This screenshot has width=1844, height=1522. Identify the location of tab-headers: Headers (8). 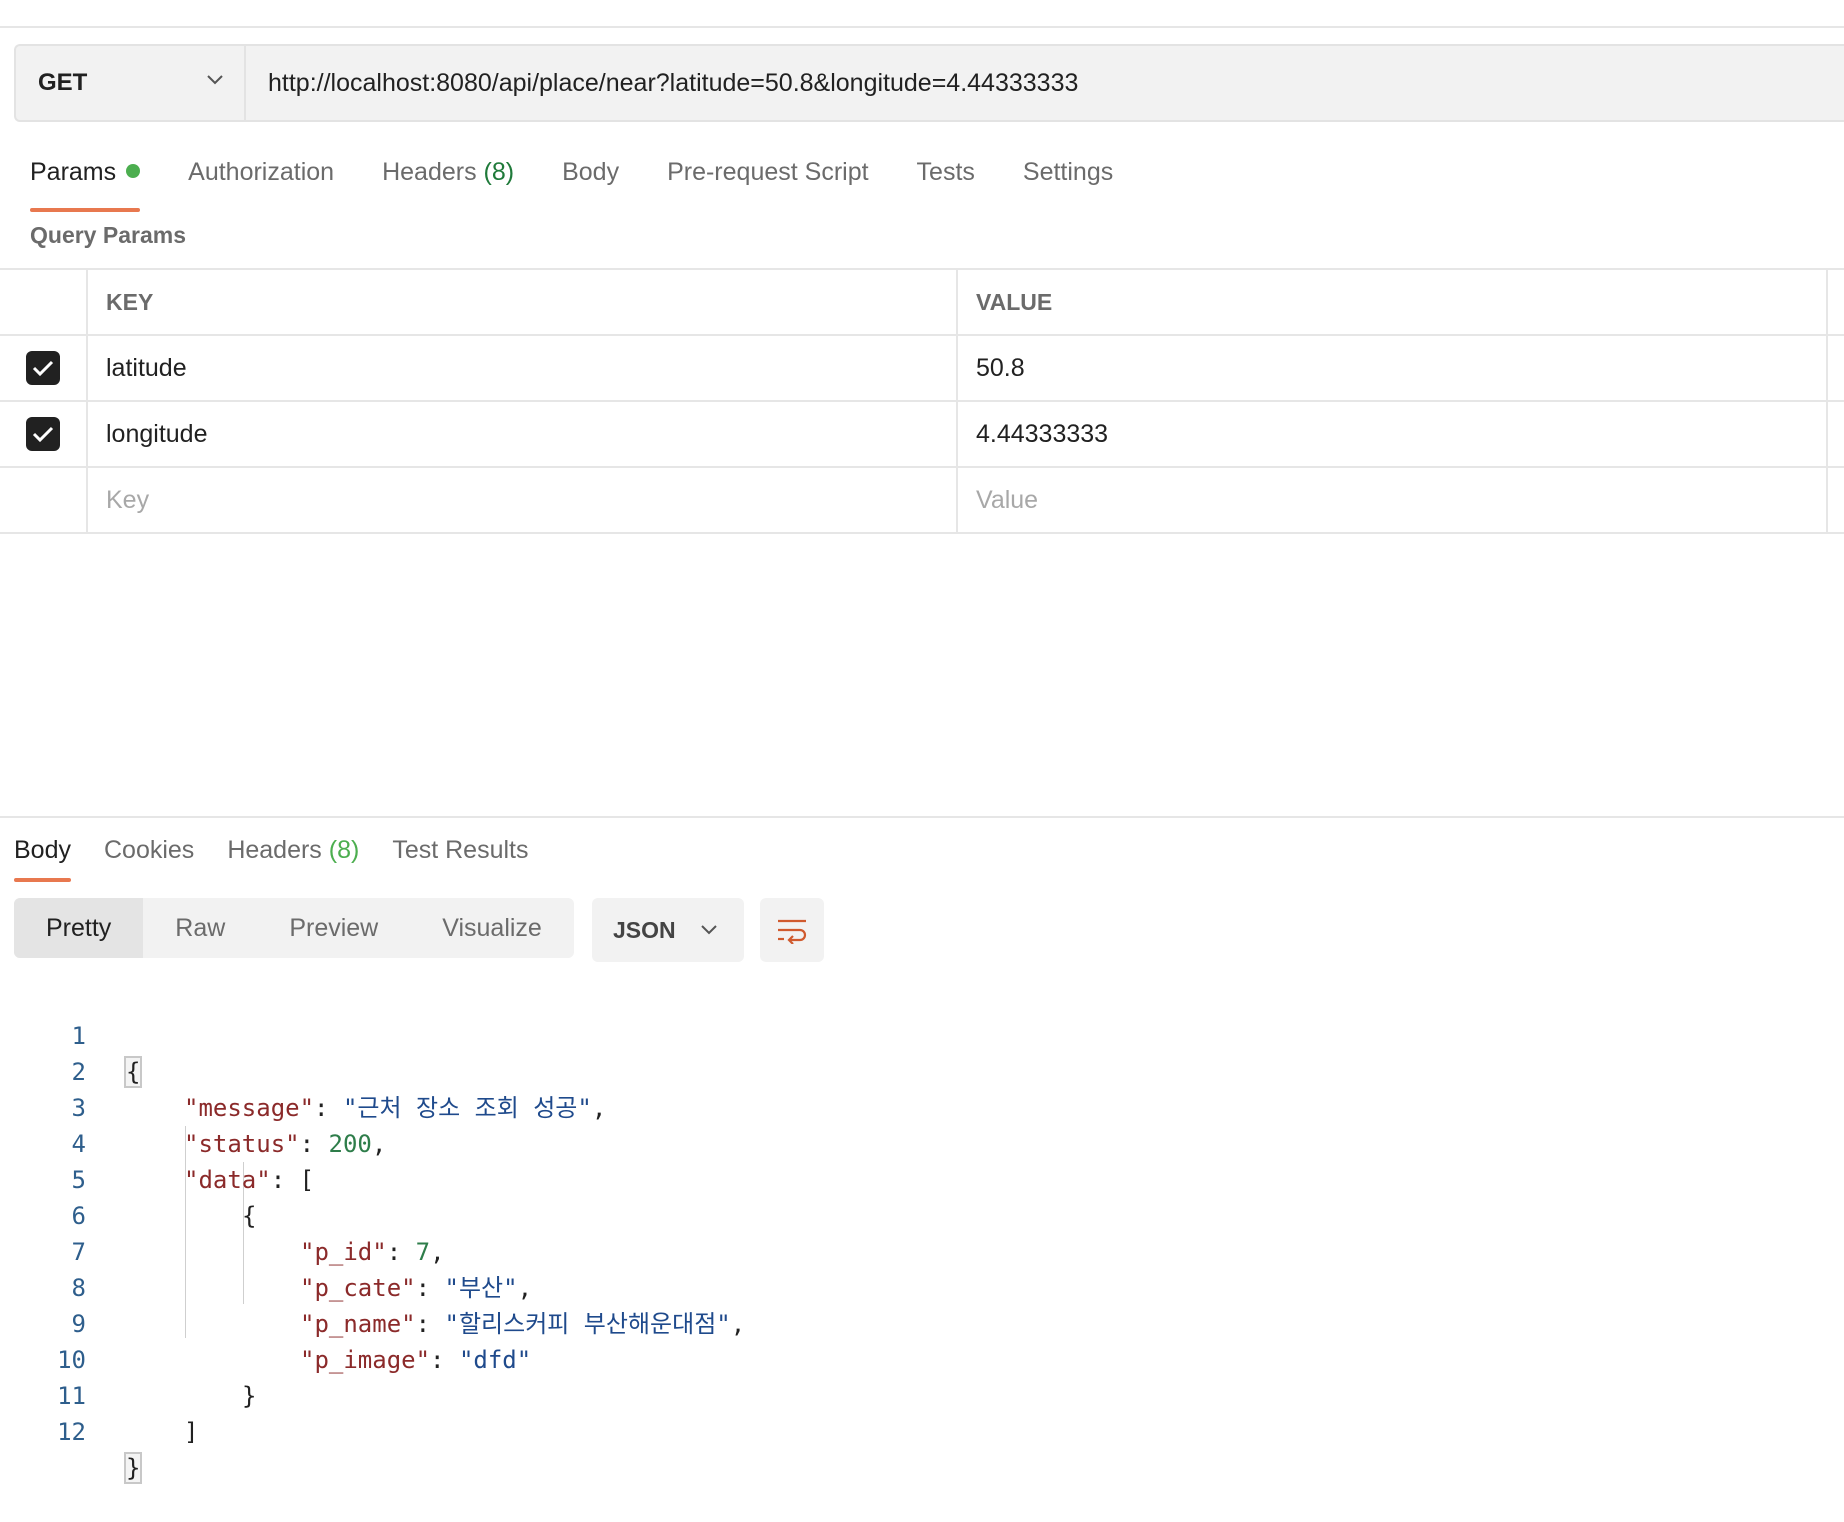
(448, 177).